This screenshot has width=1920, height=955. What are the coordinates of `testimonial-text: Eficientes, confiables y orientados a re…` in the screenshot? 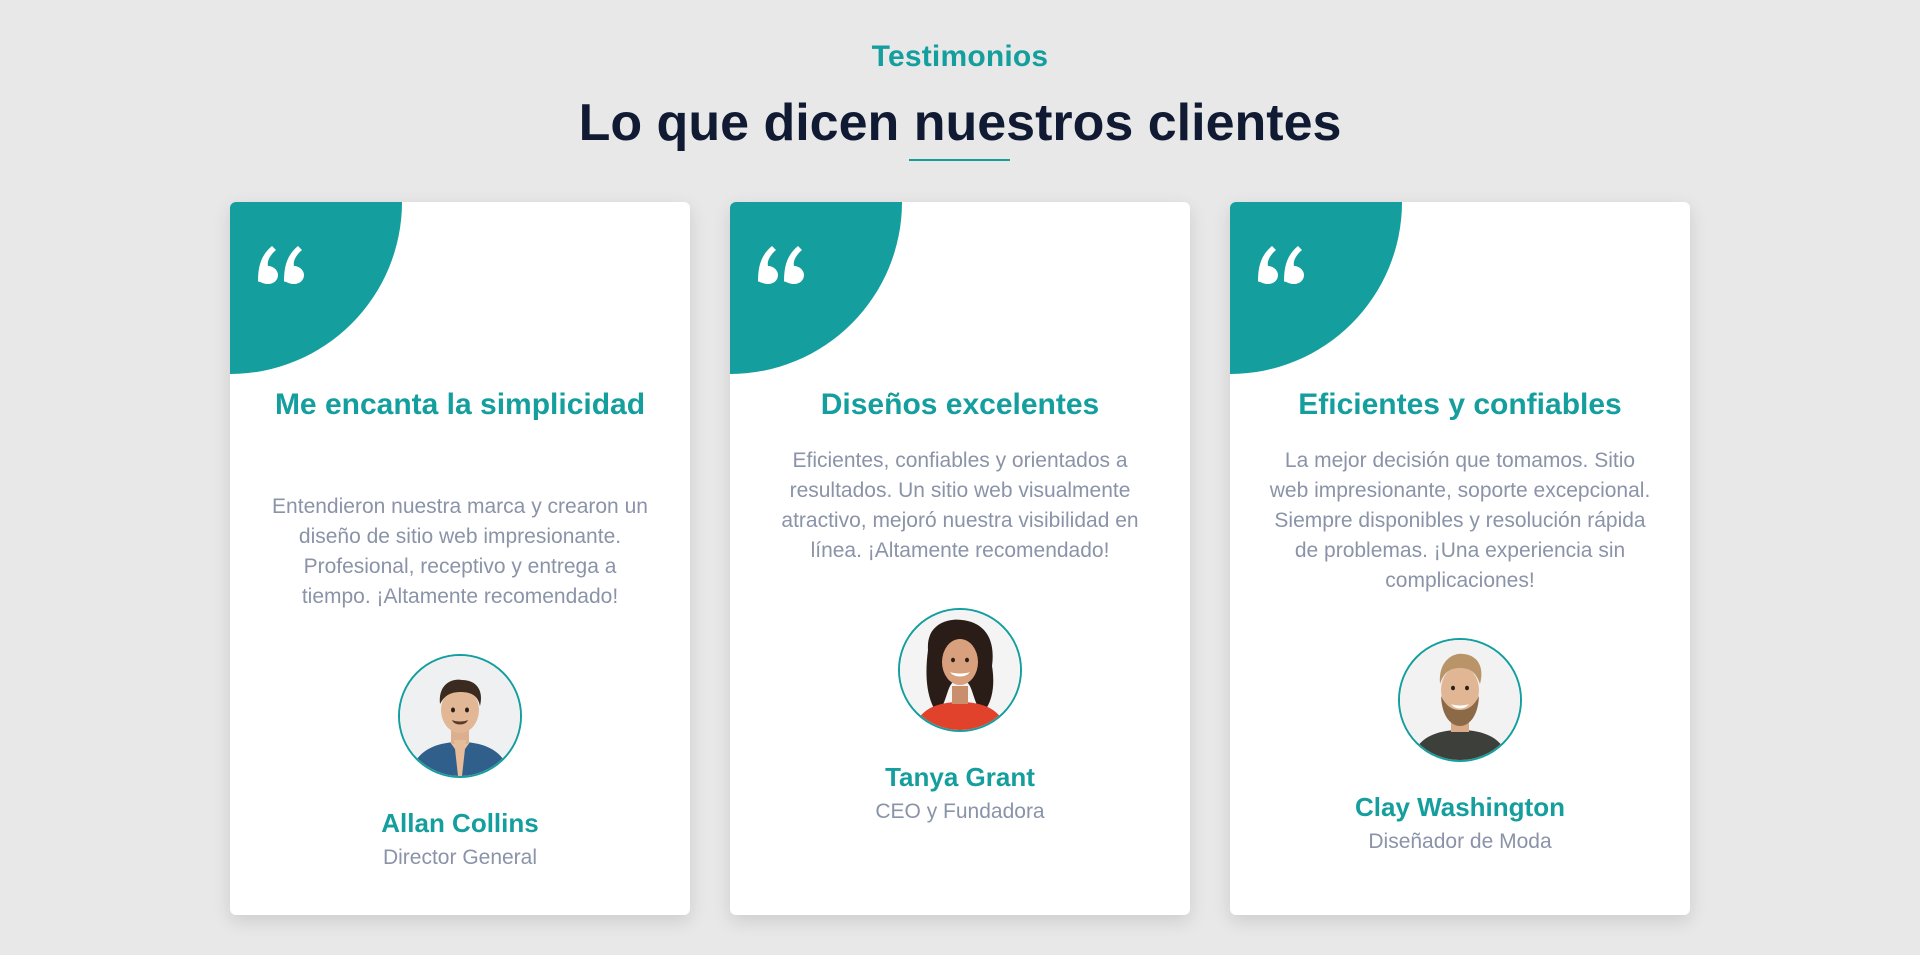 It's located at (960, 505).